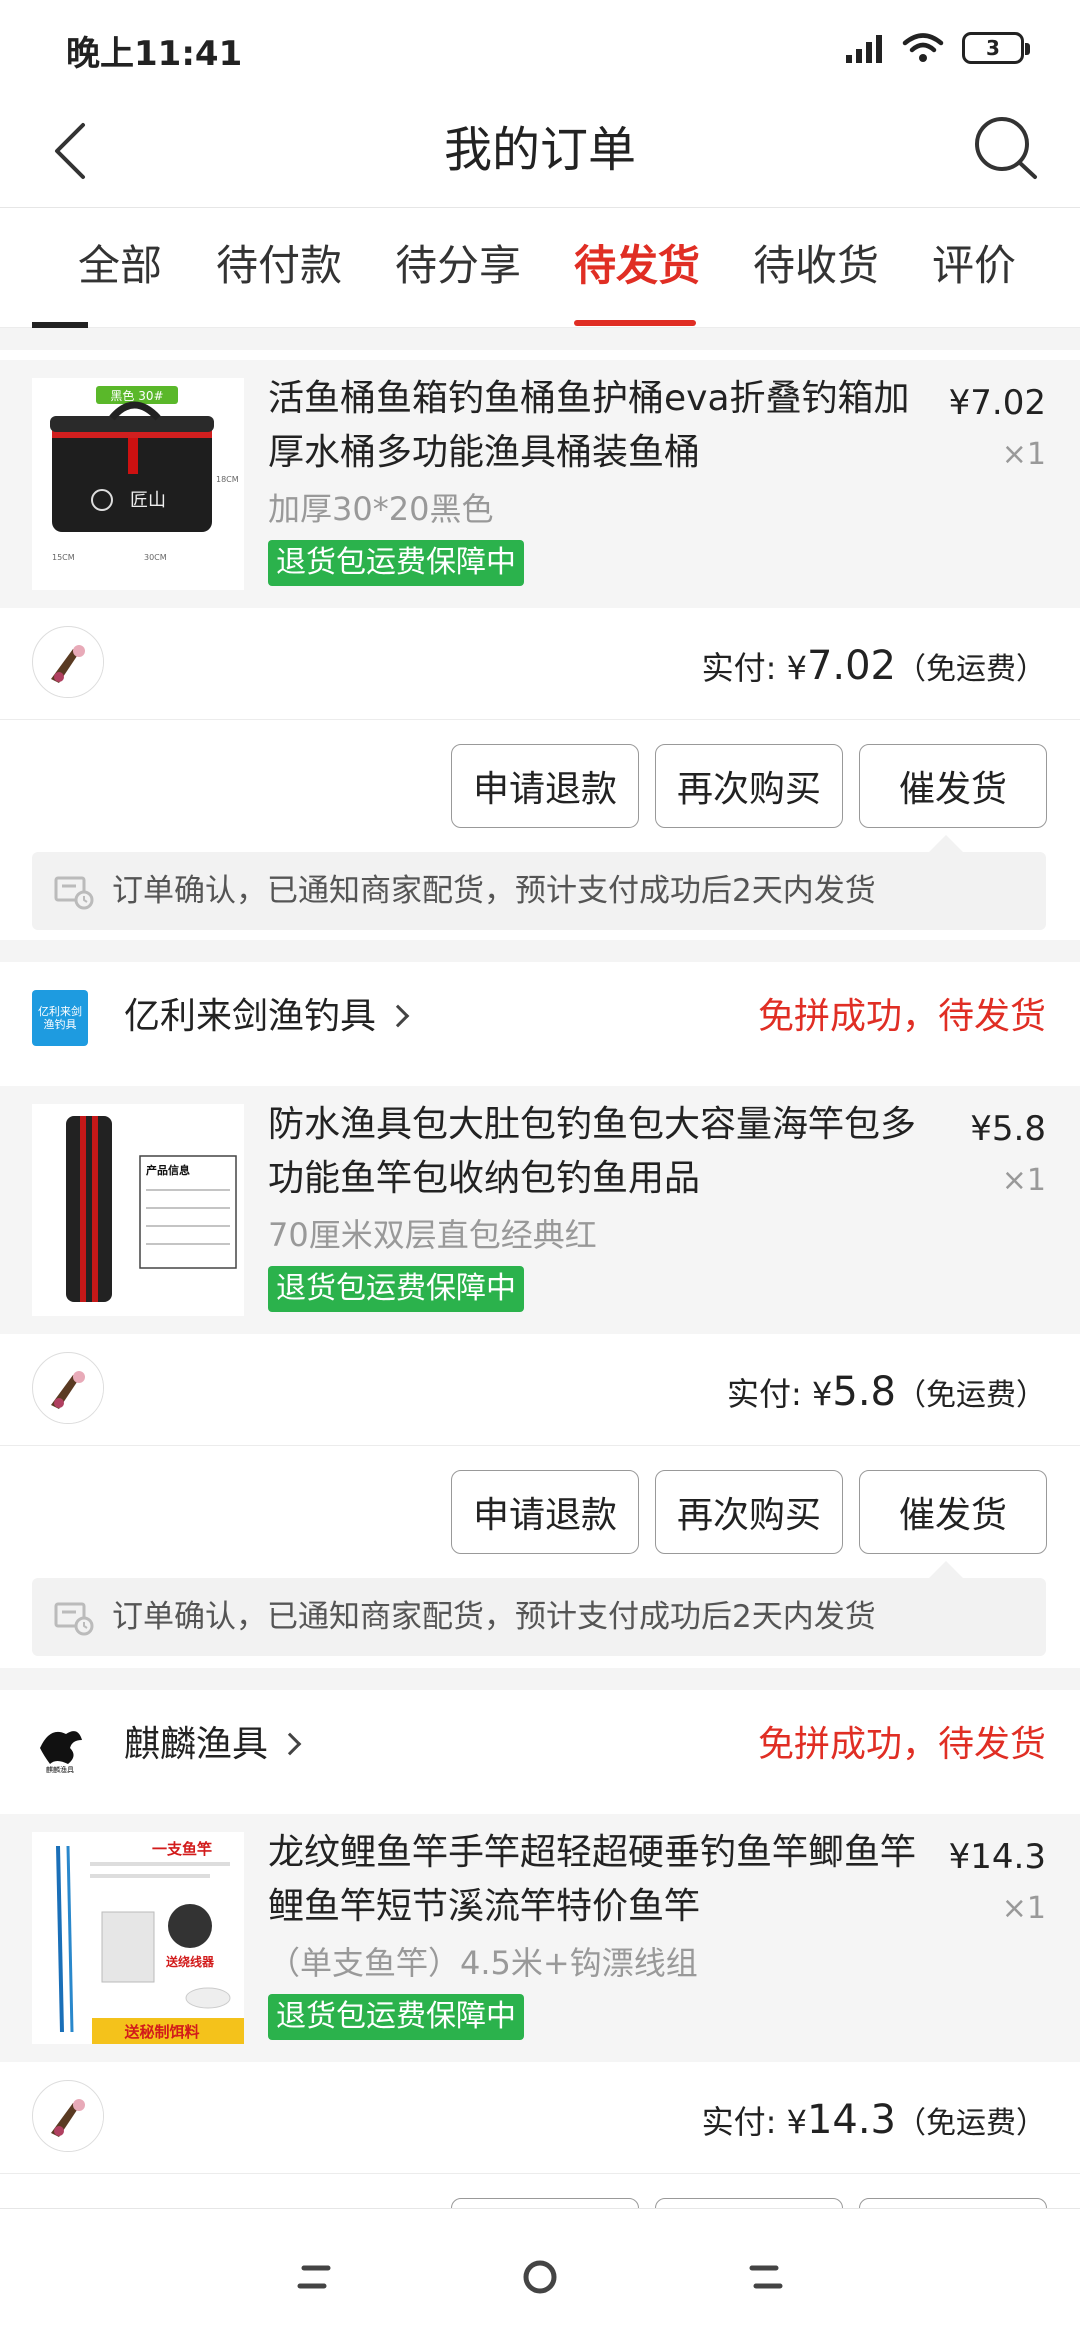 The height and width of the screenshot is (2340, 1080). What do you see at coordinates (190, 1961) in the screenshot?
I see `image-mid-text: 送绕线器` at bounding box center [190, 1961].